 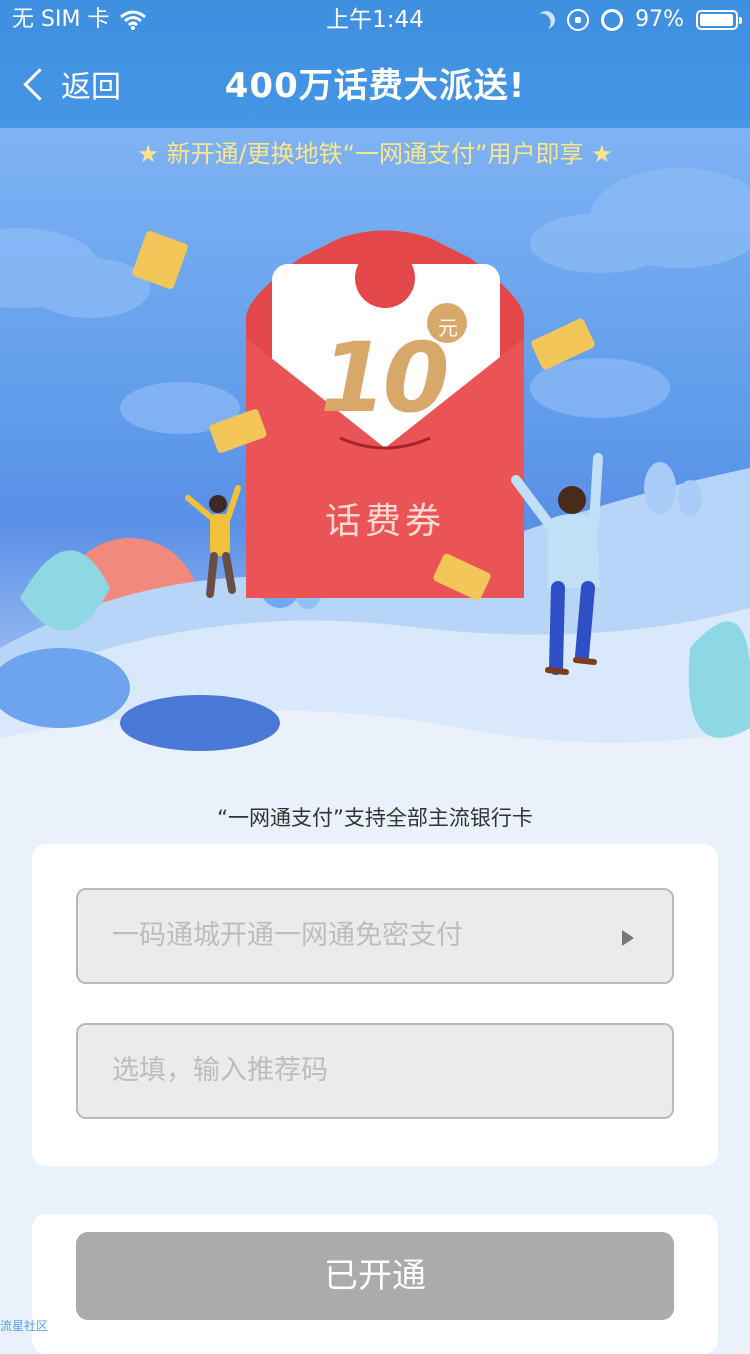 I want to click on battery-percent: 97%, so click(x=659, y=19).